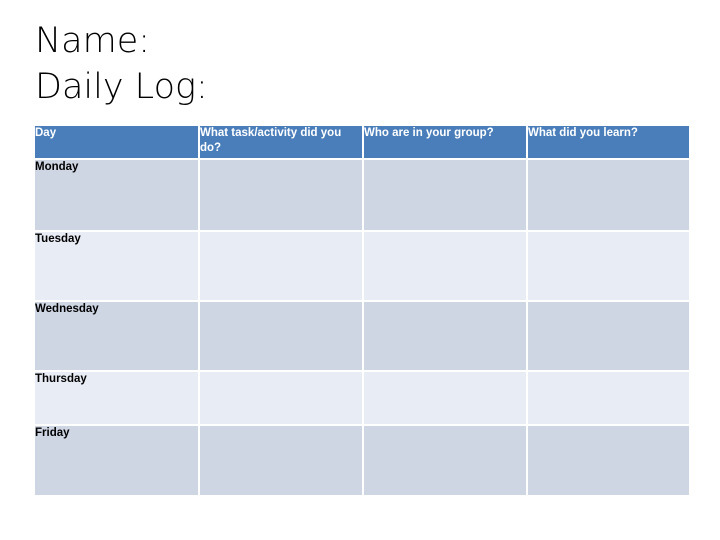 Image resolution: width=720 pixels, height=540 pixels. I want to click on column-header-group: Who are in your group?, so click(445, 142).